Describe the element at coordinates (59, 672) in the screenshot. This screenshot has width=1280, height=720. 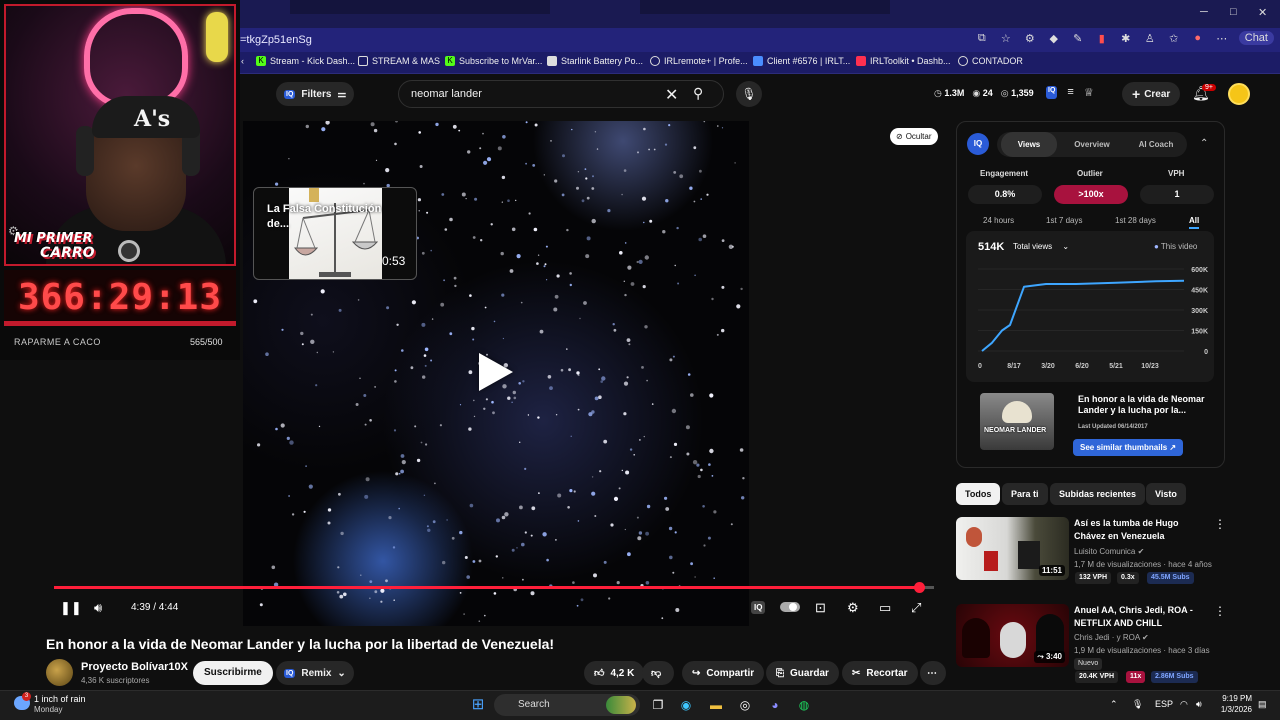
I see `channel-avatar` at that location.